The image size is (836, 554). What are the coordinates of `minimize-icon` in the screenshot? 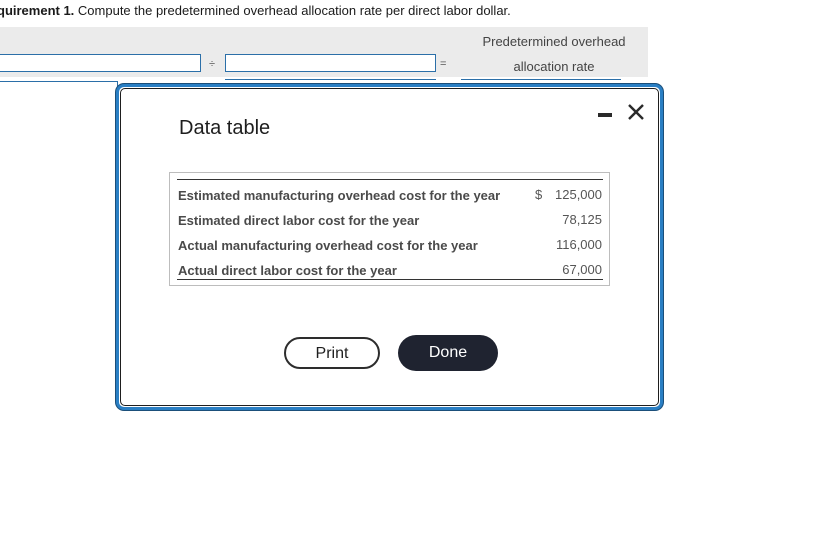 It's located at (605, 115).